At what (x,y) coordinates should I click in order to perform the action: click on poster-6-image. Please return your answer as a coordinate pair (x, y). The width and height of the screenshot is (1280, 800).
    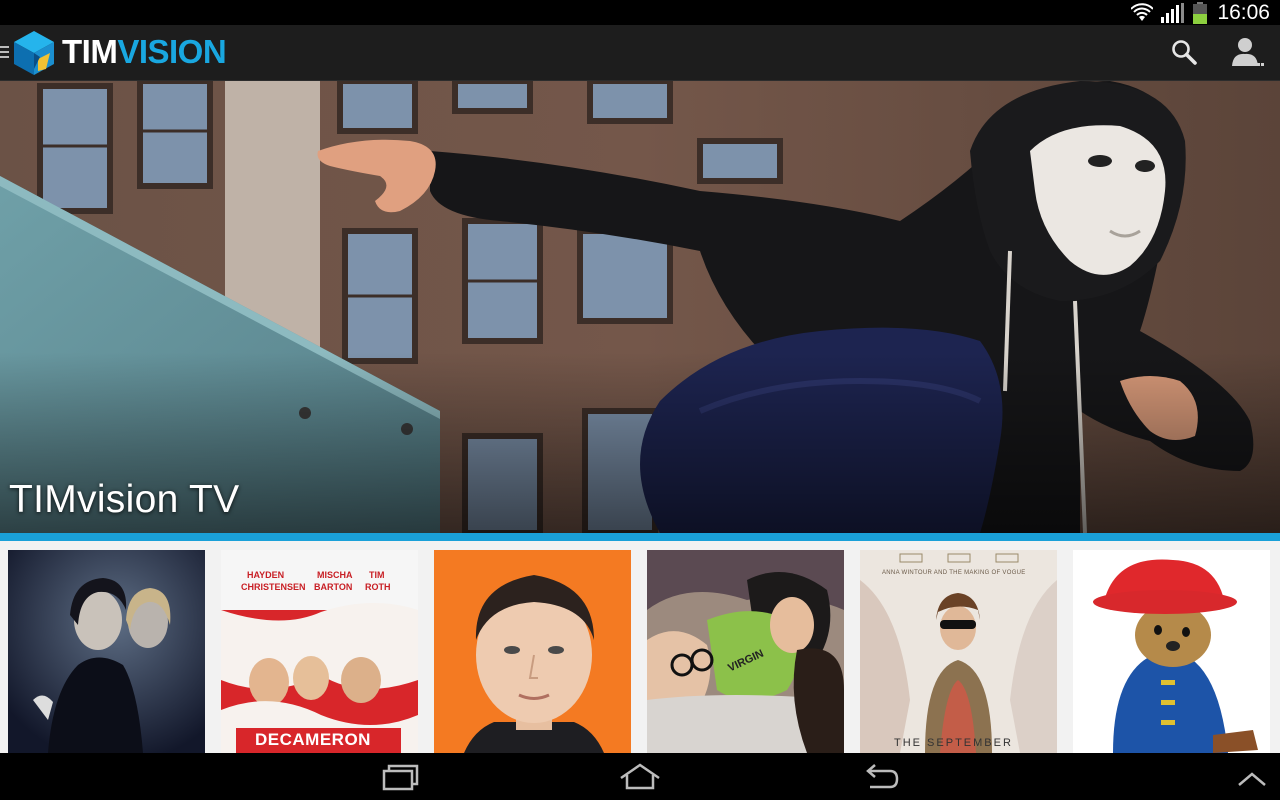
    Looking at the image, I should click on (1171, 651).